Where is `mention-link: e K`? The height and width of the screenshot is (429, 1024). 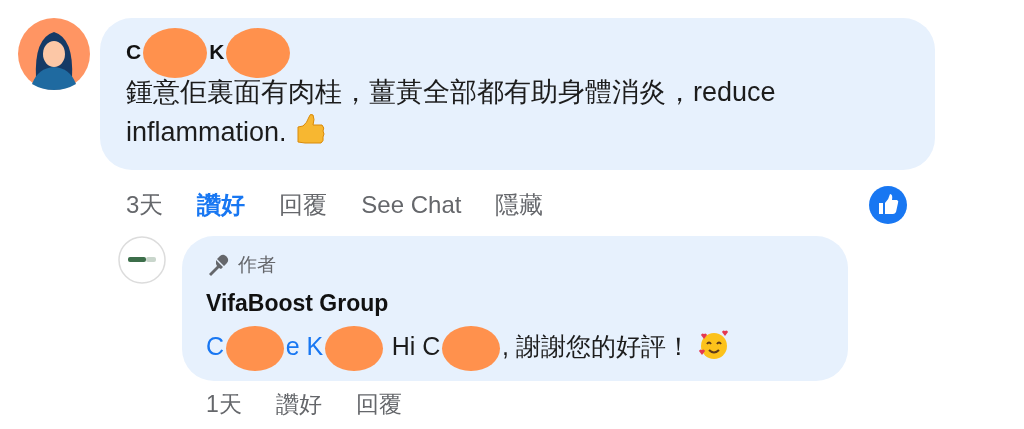
mention-link: e K is located at coordinates (304, 346).